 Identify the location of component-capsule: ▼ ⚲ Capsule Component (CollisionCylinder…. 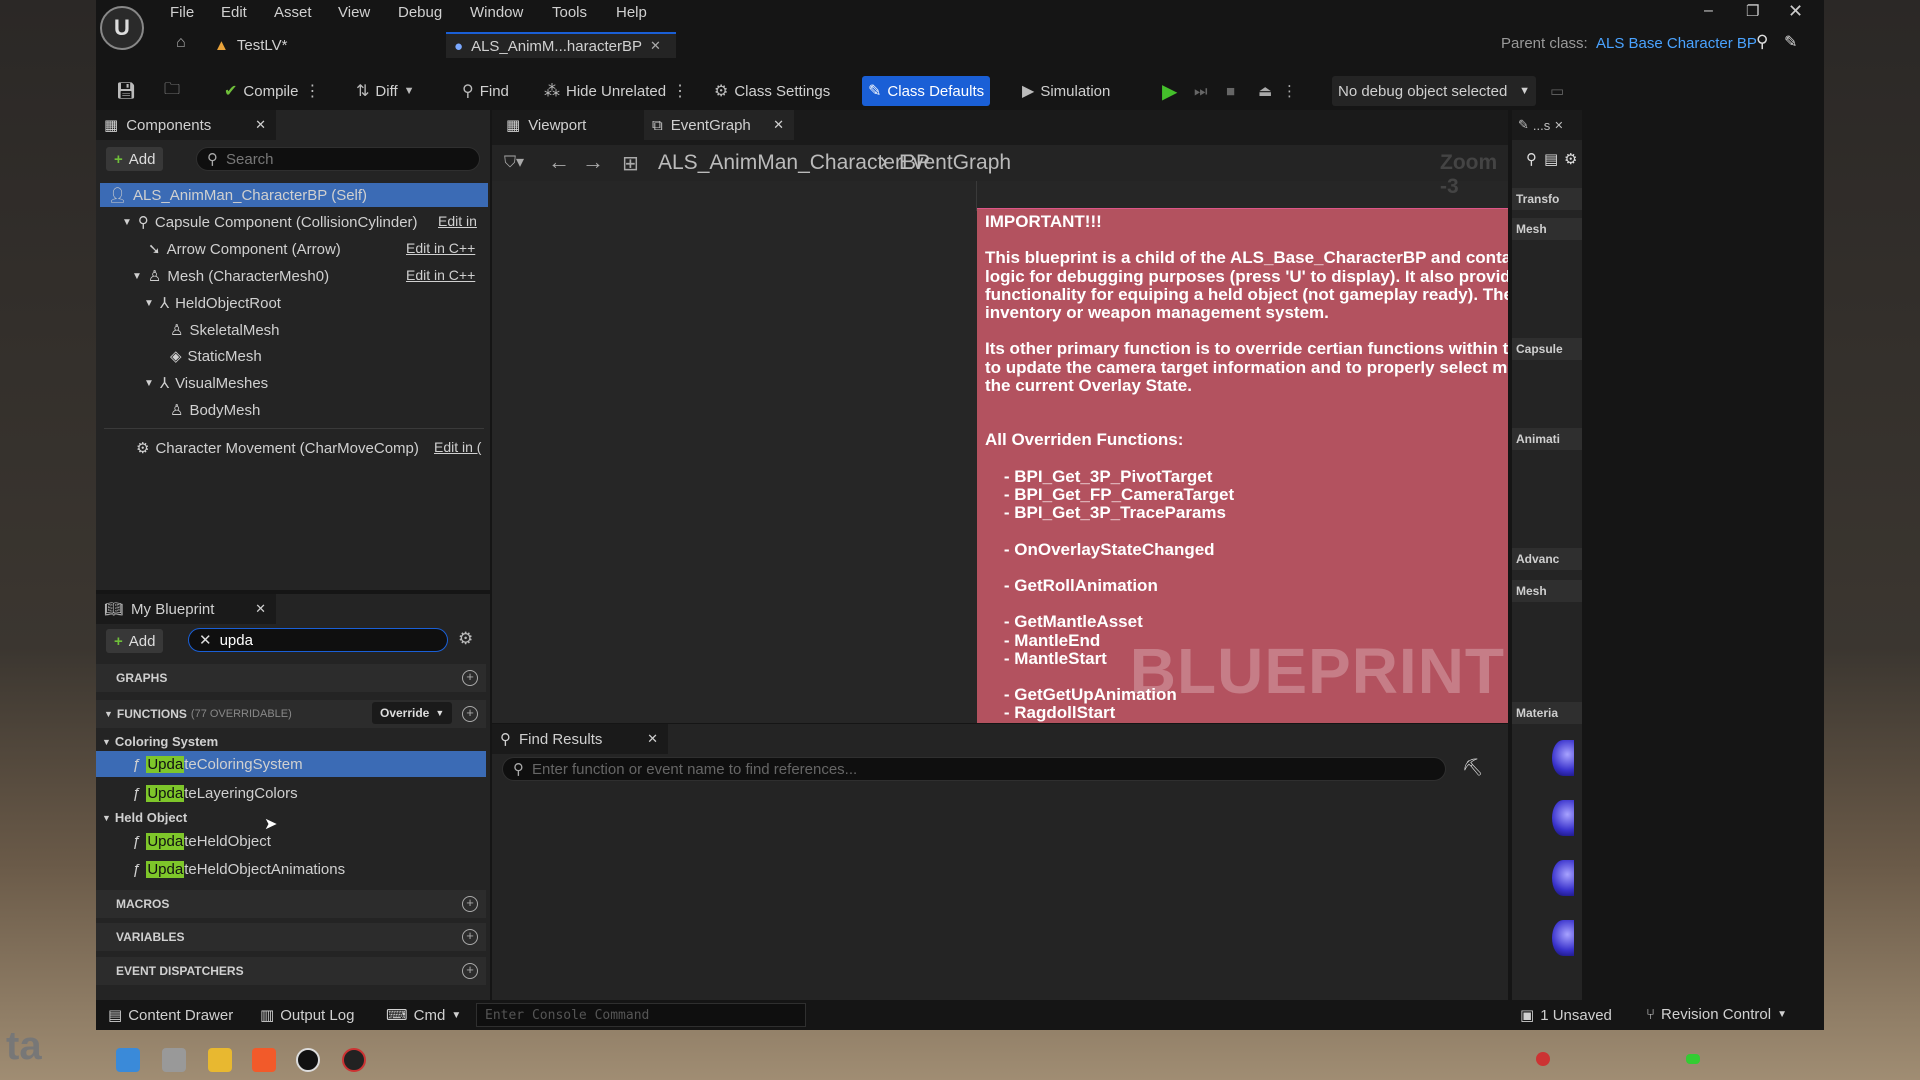
(270, 222).